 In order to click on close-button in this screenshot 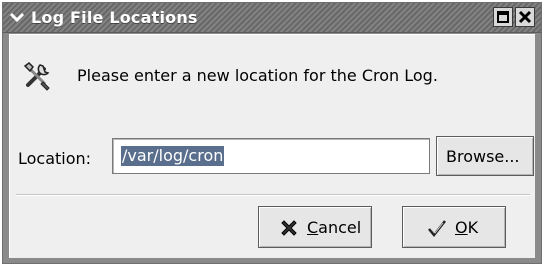, I will do `click(525, 17)`.